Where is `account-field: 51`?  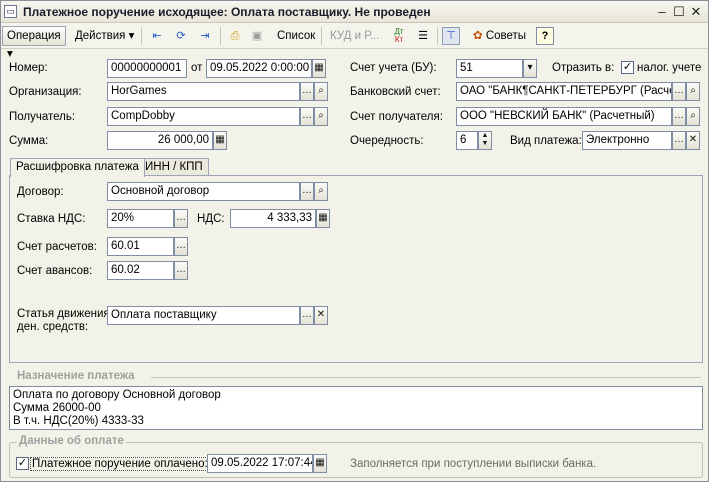 account-field: 51 is located at coordinates (489, 68).